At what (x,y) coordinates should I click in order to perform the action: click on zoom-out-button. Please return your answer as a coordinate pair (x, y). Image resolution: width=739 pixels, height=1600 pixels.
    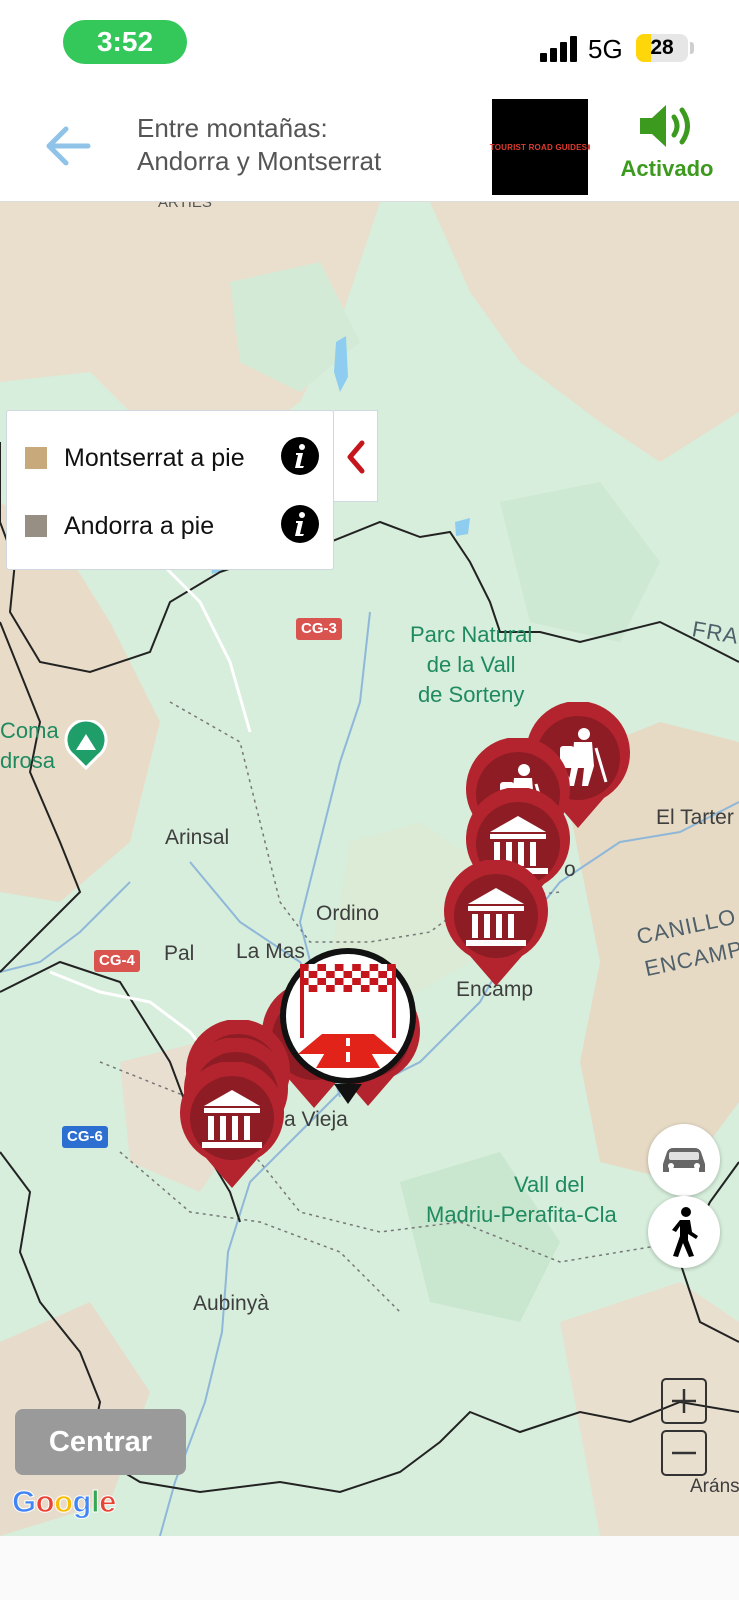
    Looking at the image, I should click on (684, 1453).